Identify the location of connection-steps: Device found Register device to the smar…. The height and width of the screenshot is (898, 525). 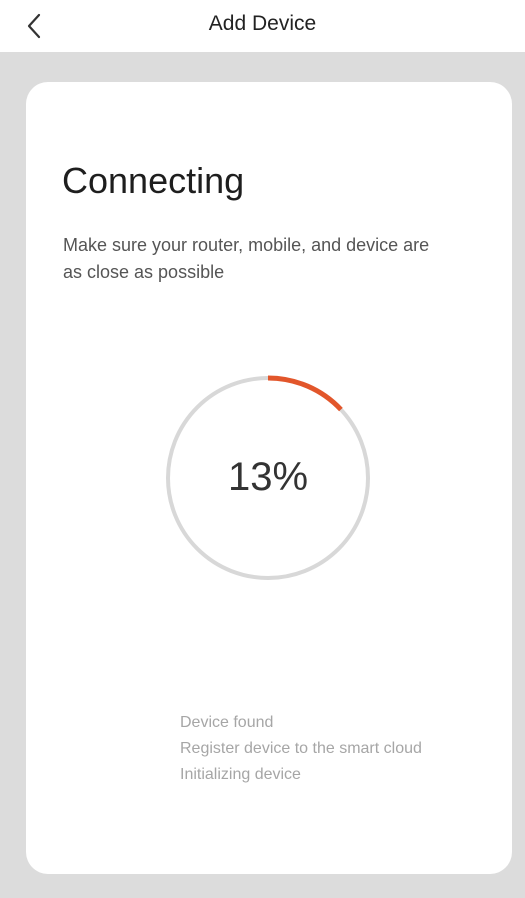
(301, 749).